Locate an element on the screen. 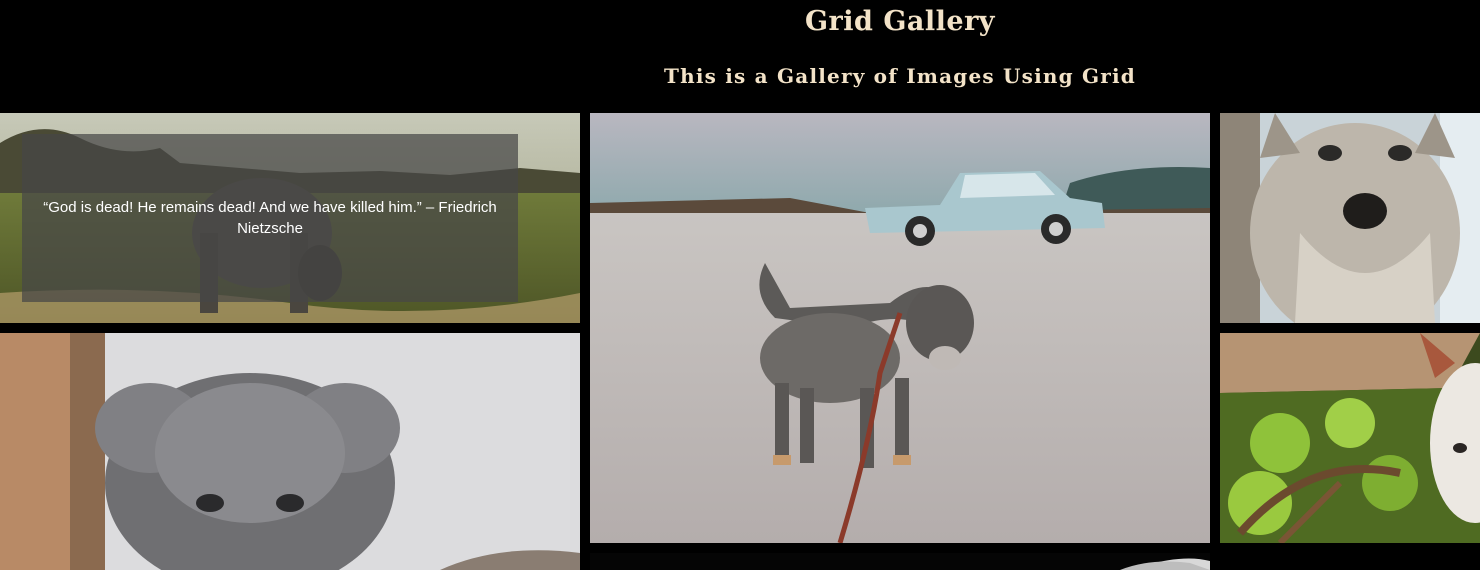  page-title: Grid Gallery is located at coordinates (900, 21).